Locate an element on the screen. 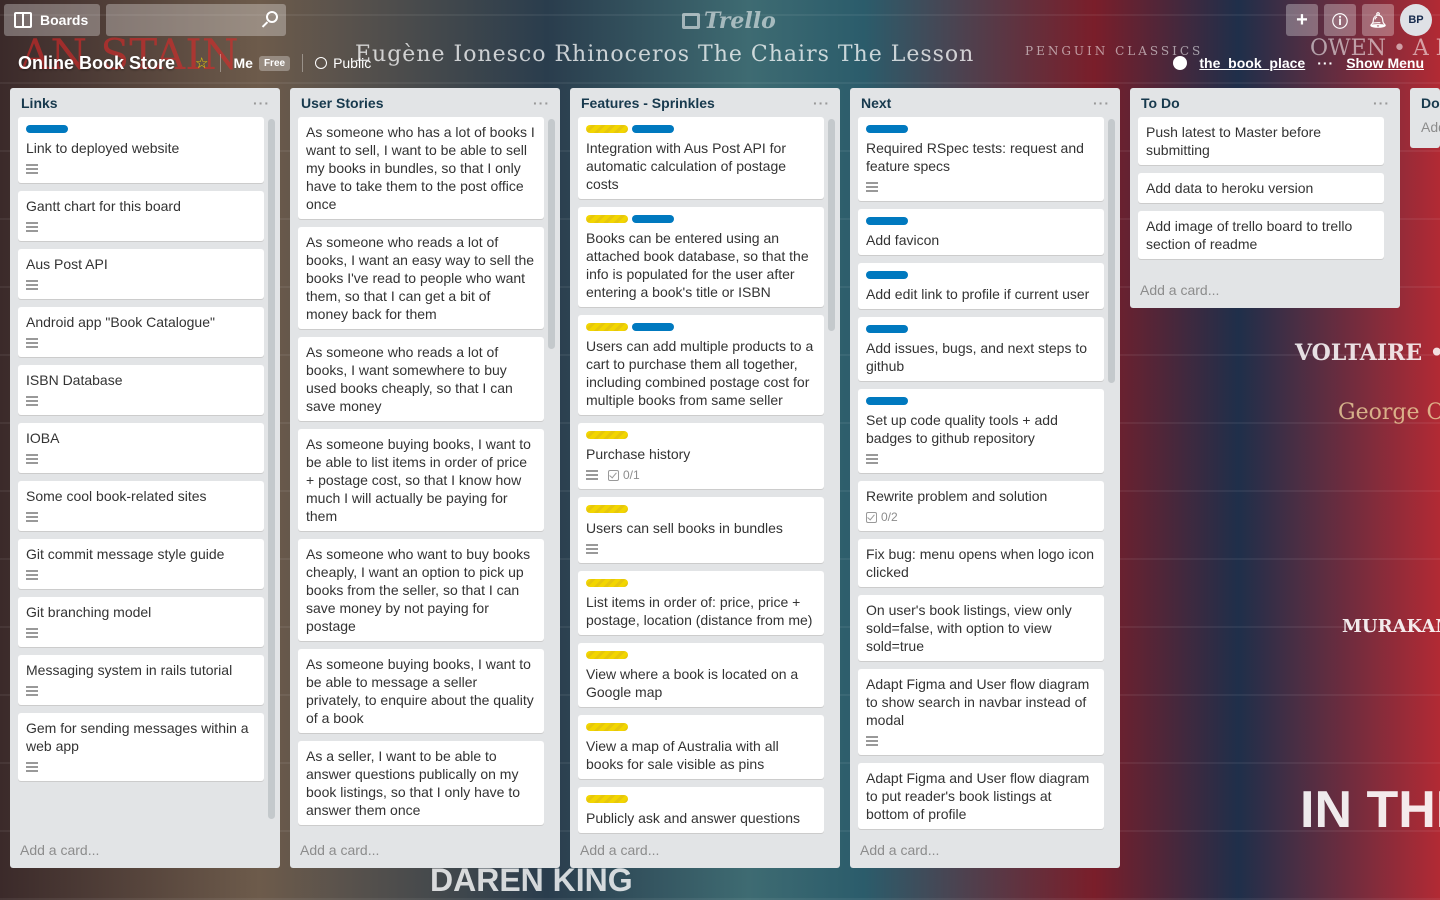  show-menu-link: Show Menu is located at coordinates (1385, 63).